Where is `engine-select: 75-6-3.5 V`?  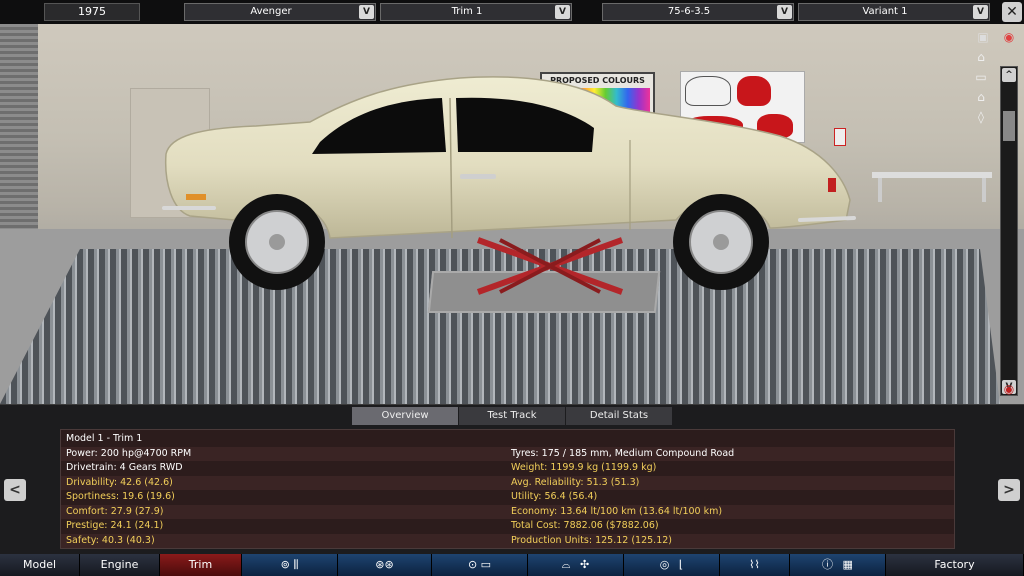 engine-select: 75-6-3.5 V is located at coordinates (698, 12).